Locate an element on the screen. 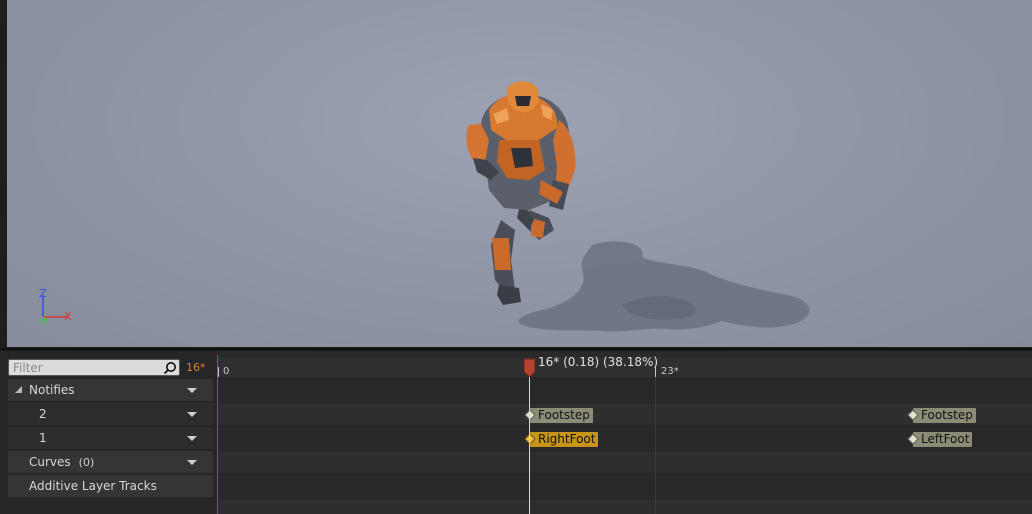  ruler-start-label: 0 is located at coordinates (226, 371).